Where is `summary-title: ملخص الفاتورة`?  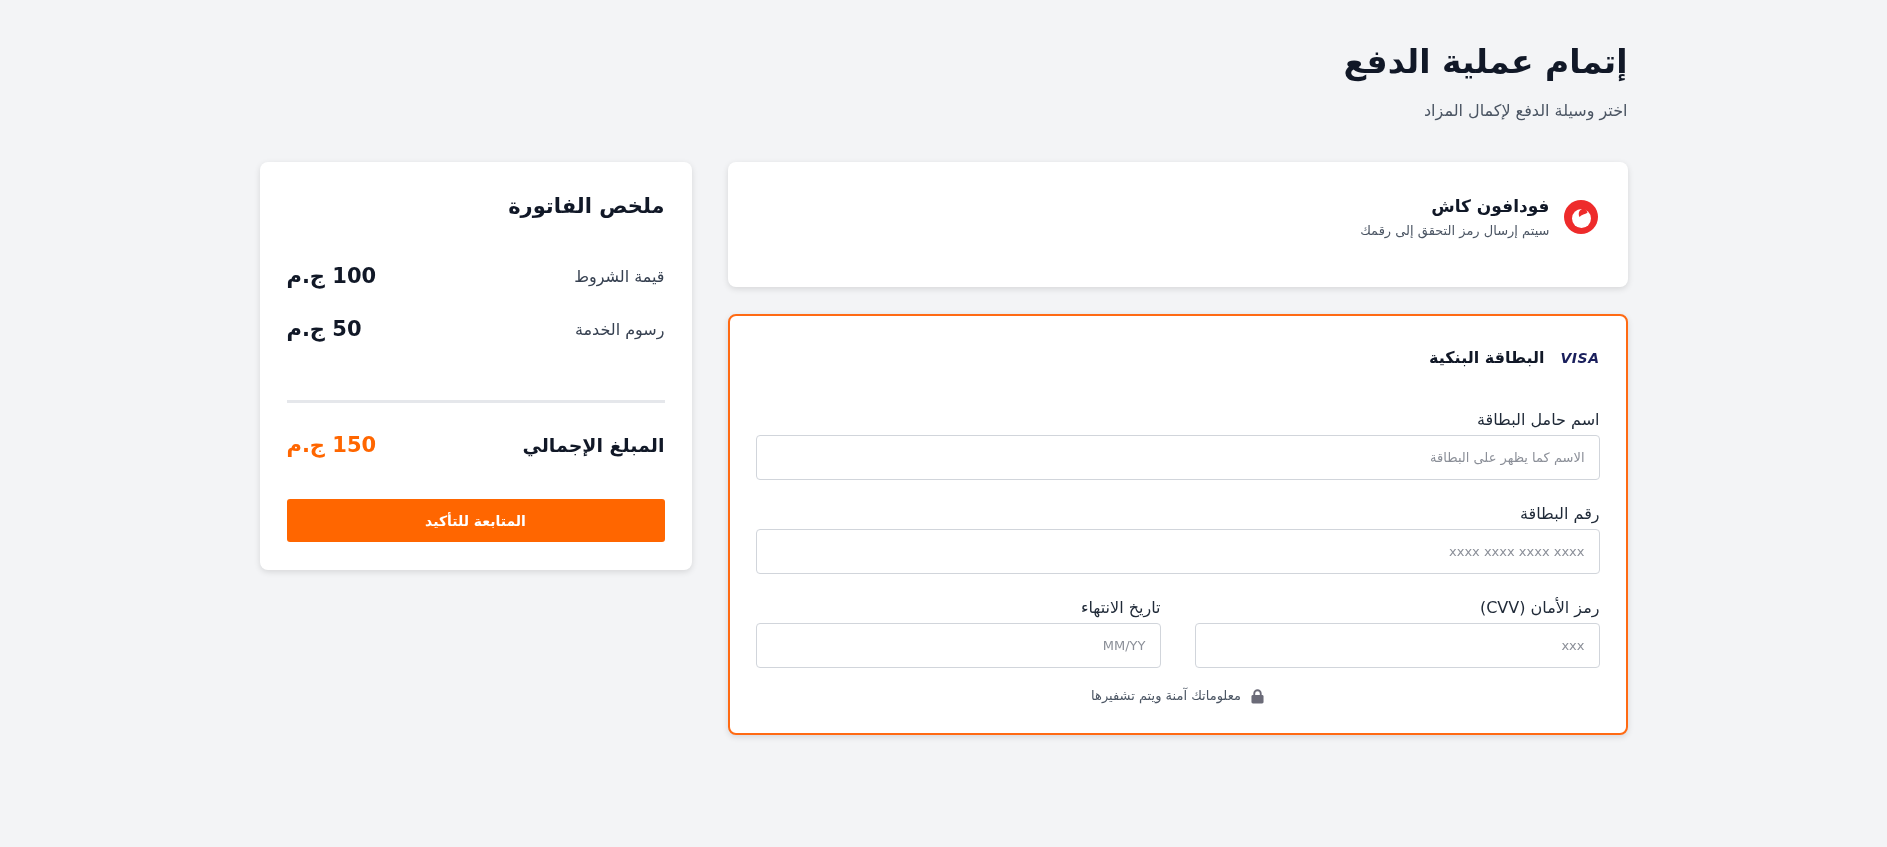 summary-title: ملخص الفاتورة is located at coordinates (586, 206).